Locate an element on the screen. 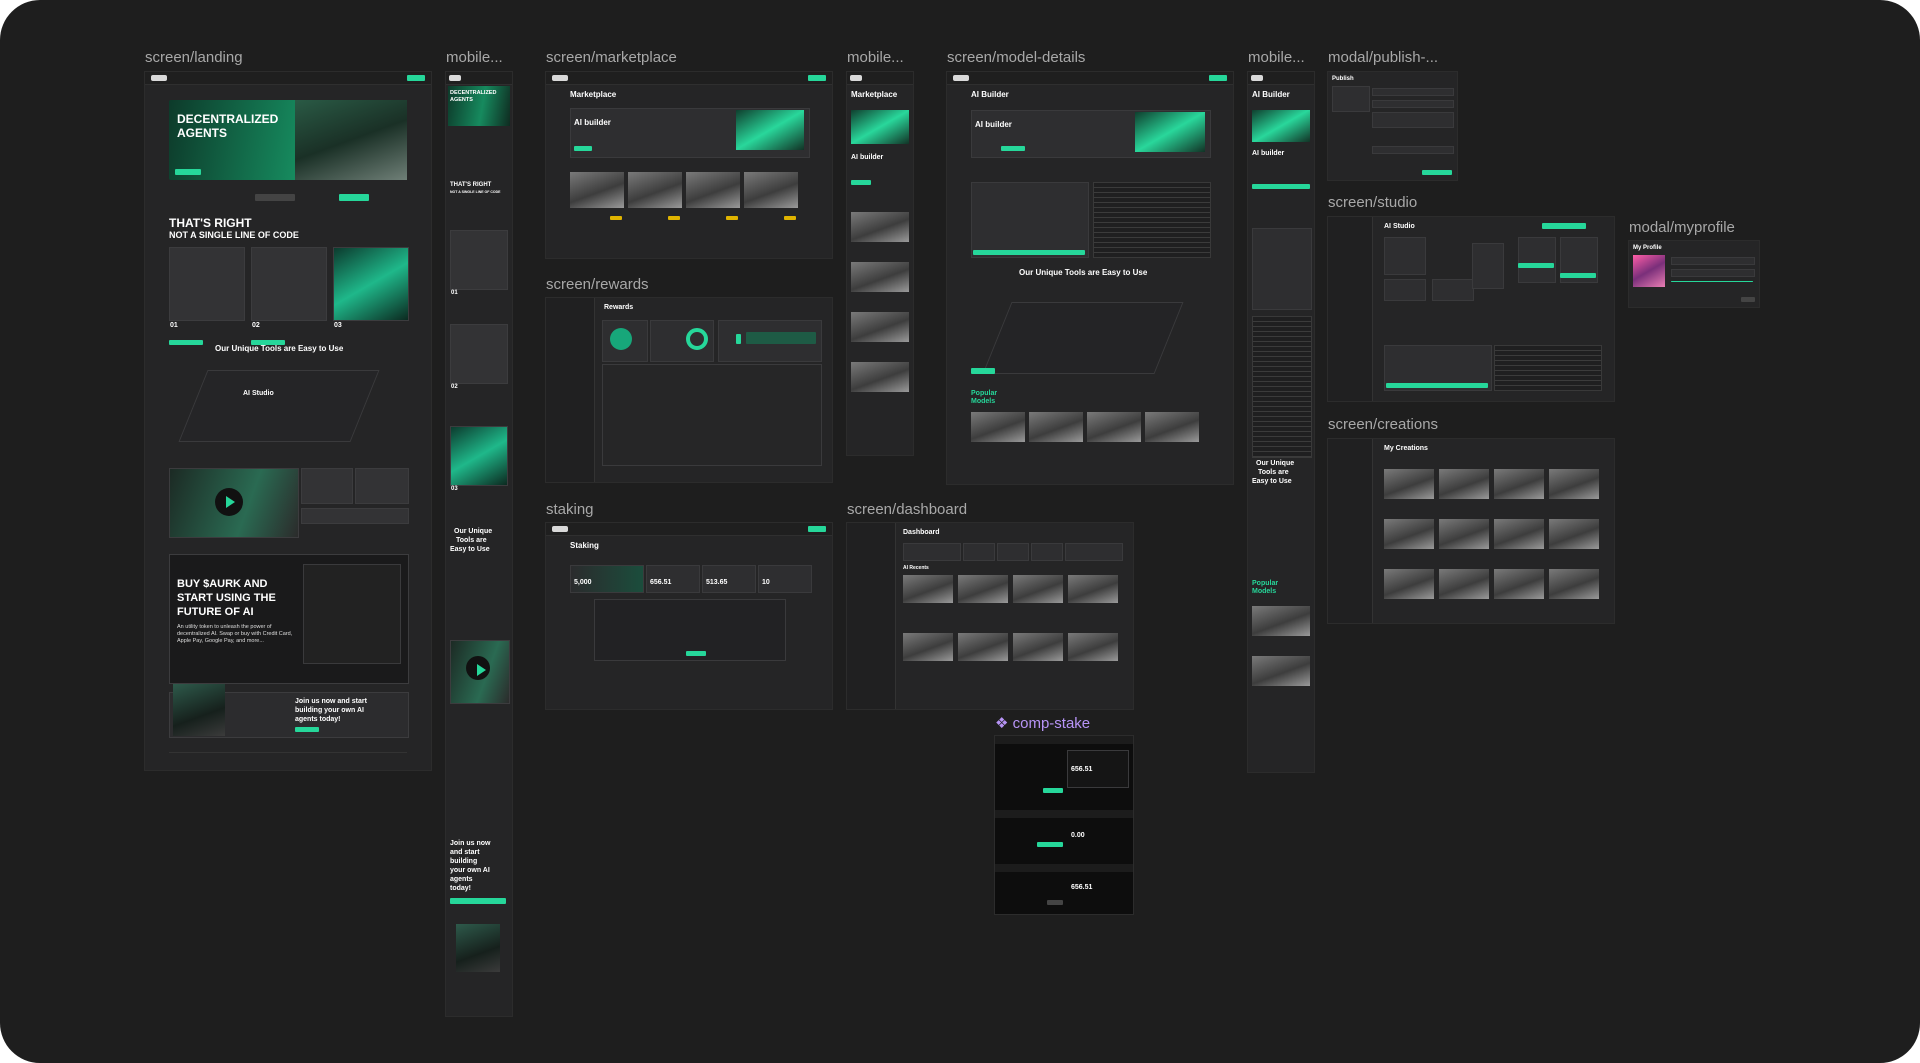 The height and width of the screenshot is (1063, 1920). start-studio-button is located at coordinates (1218, 78).